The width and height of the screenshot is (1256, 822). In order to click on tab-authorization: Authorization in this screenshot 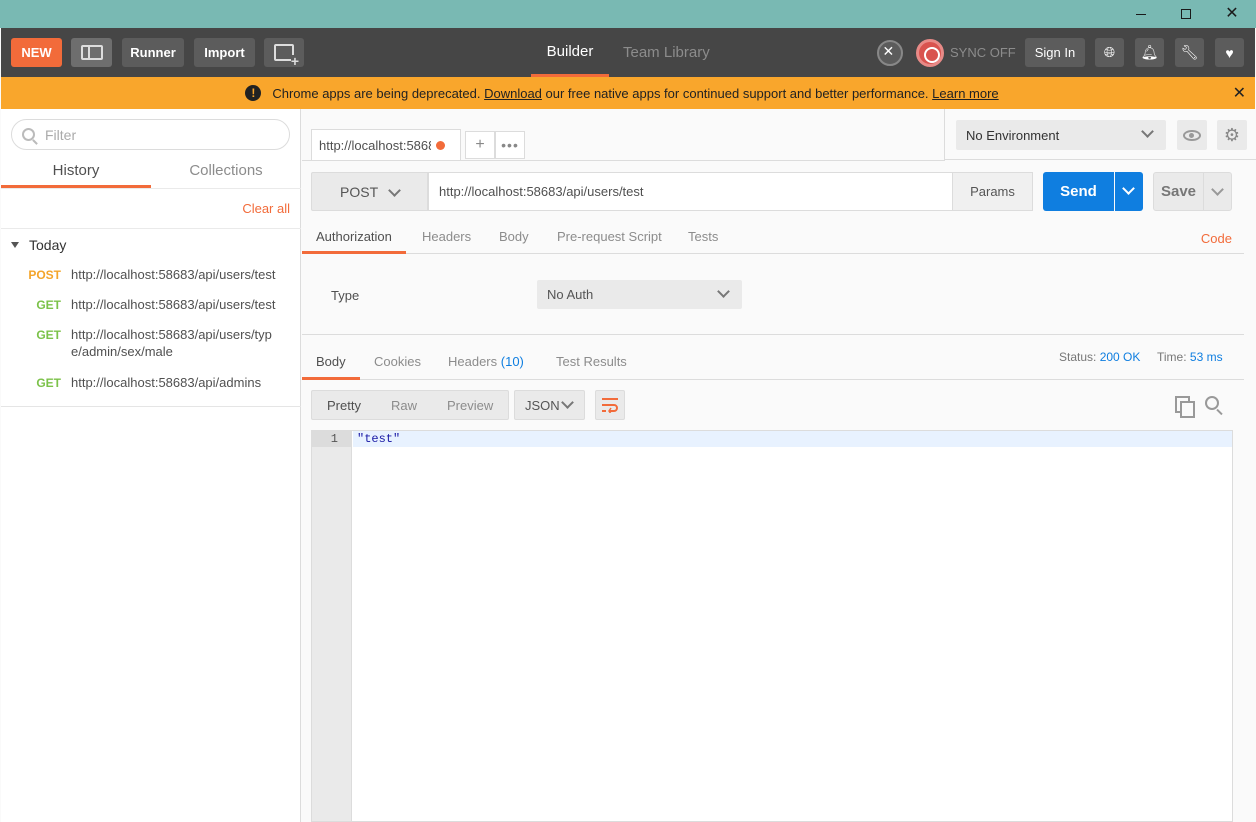, I will do `click(354, 241)`.